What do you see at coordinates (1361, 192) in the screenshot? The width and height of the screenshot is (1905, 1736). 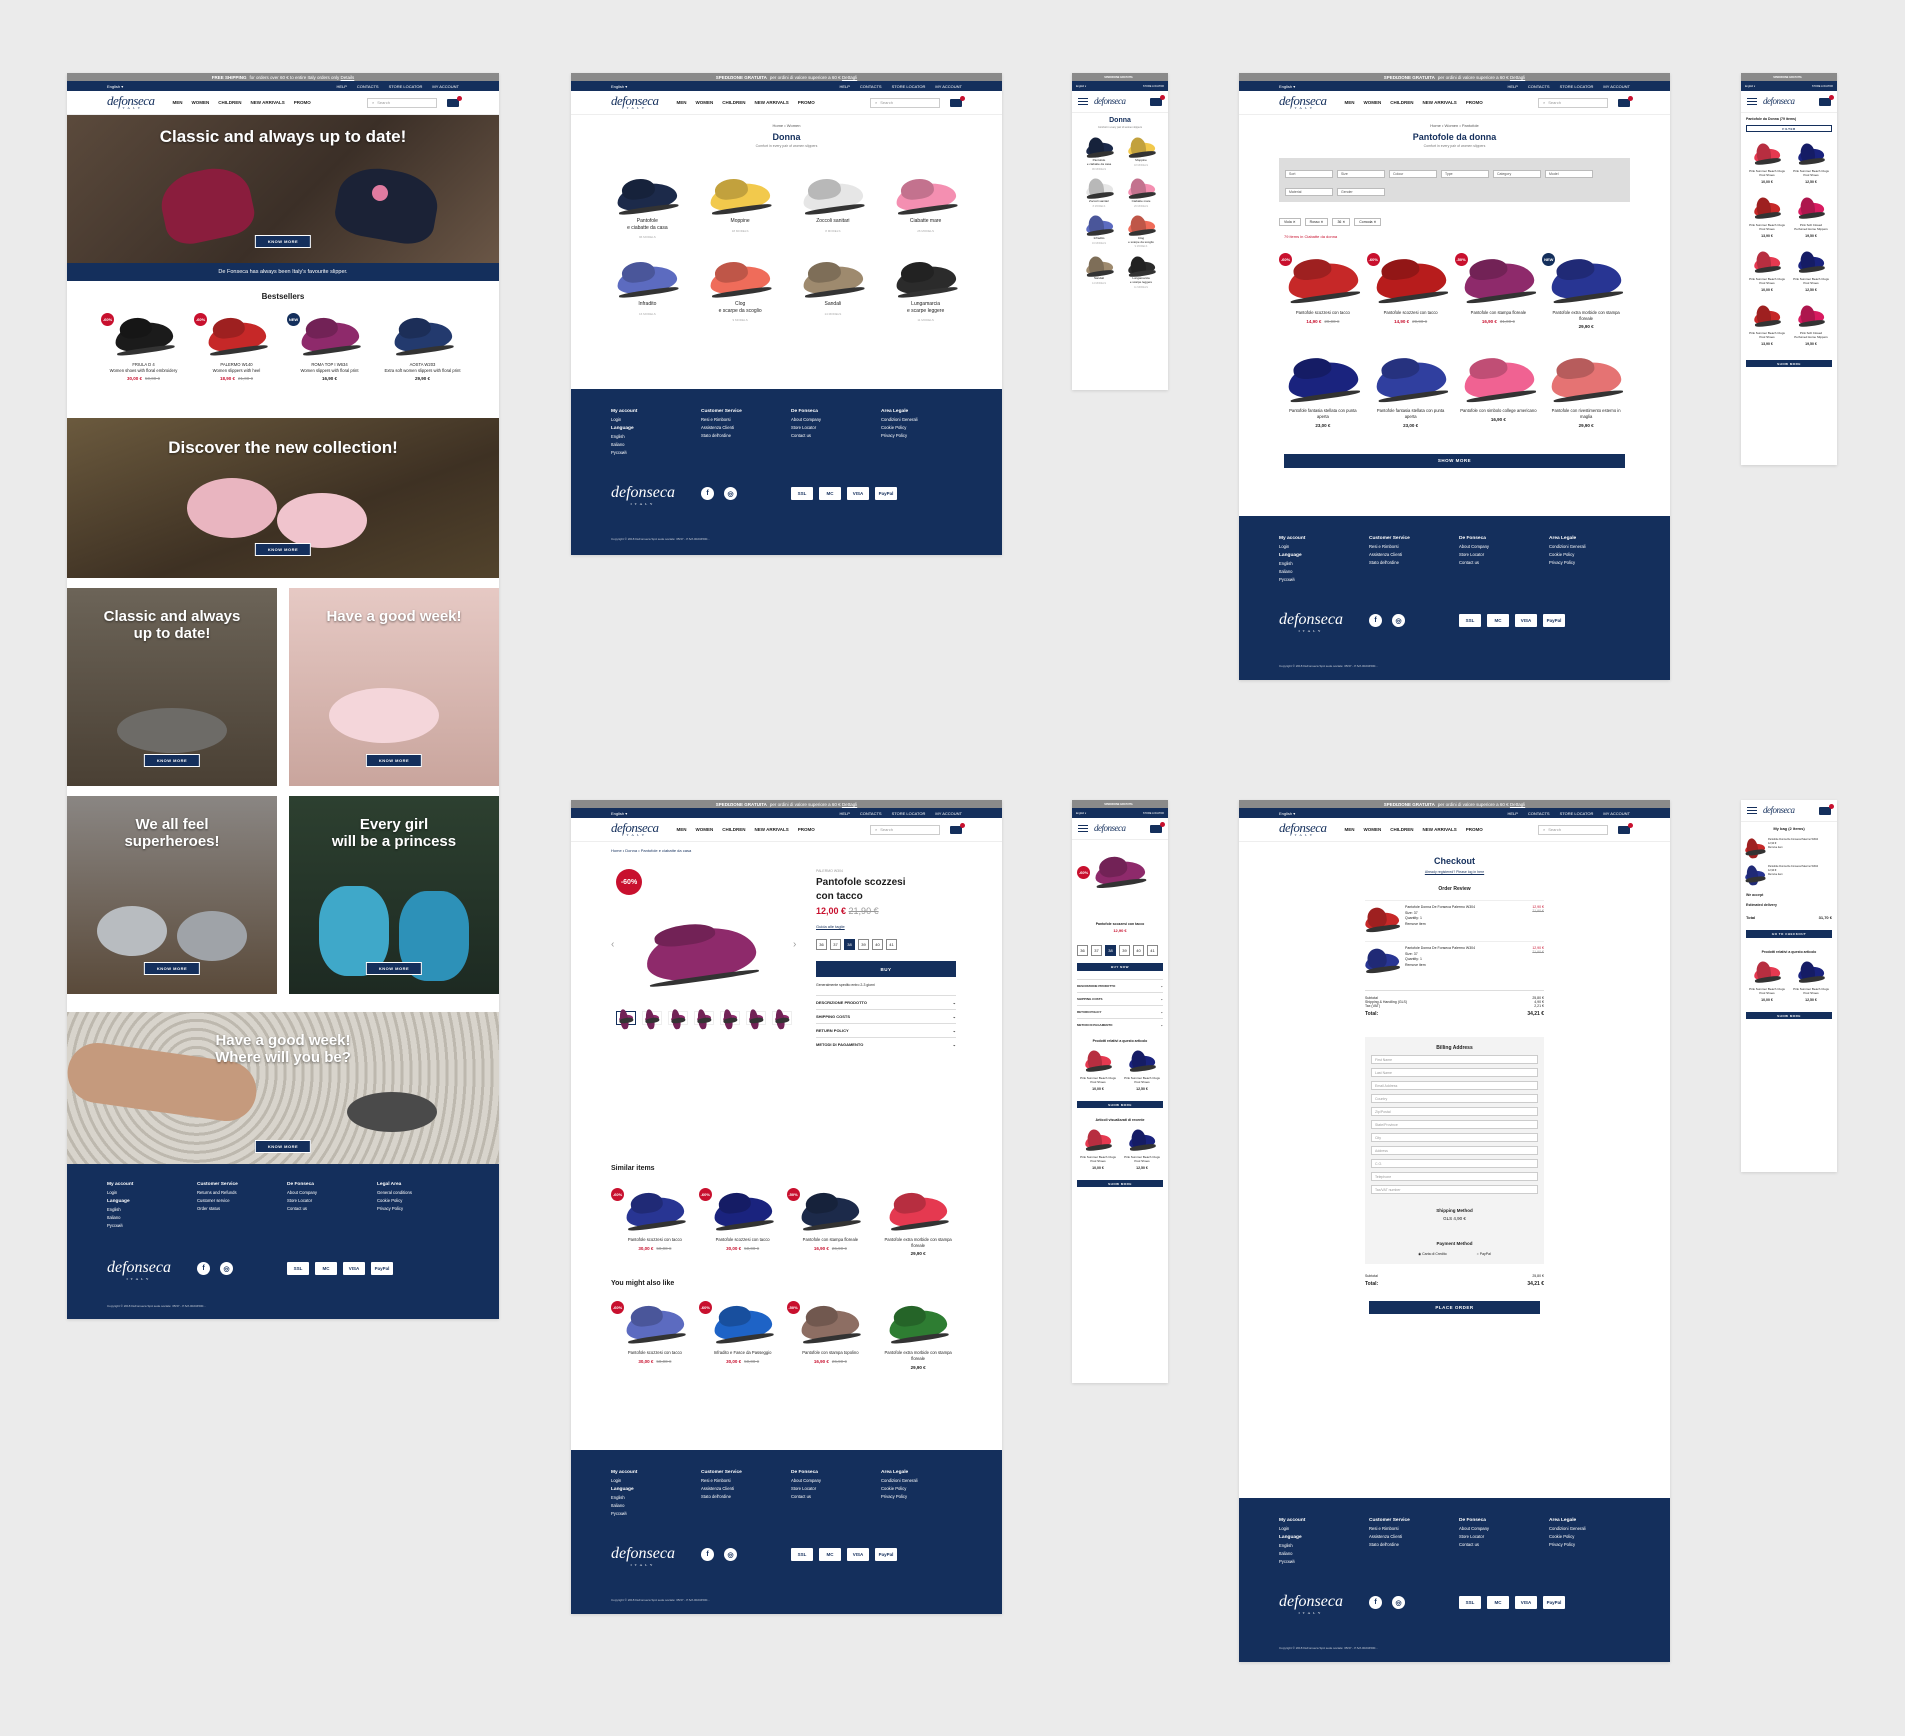 I see `filter-gender: Gender` at bounding box center [1361, 192].